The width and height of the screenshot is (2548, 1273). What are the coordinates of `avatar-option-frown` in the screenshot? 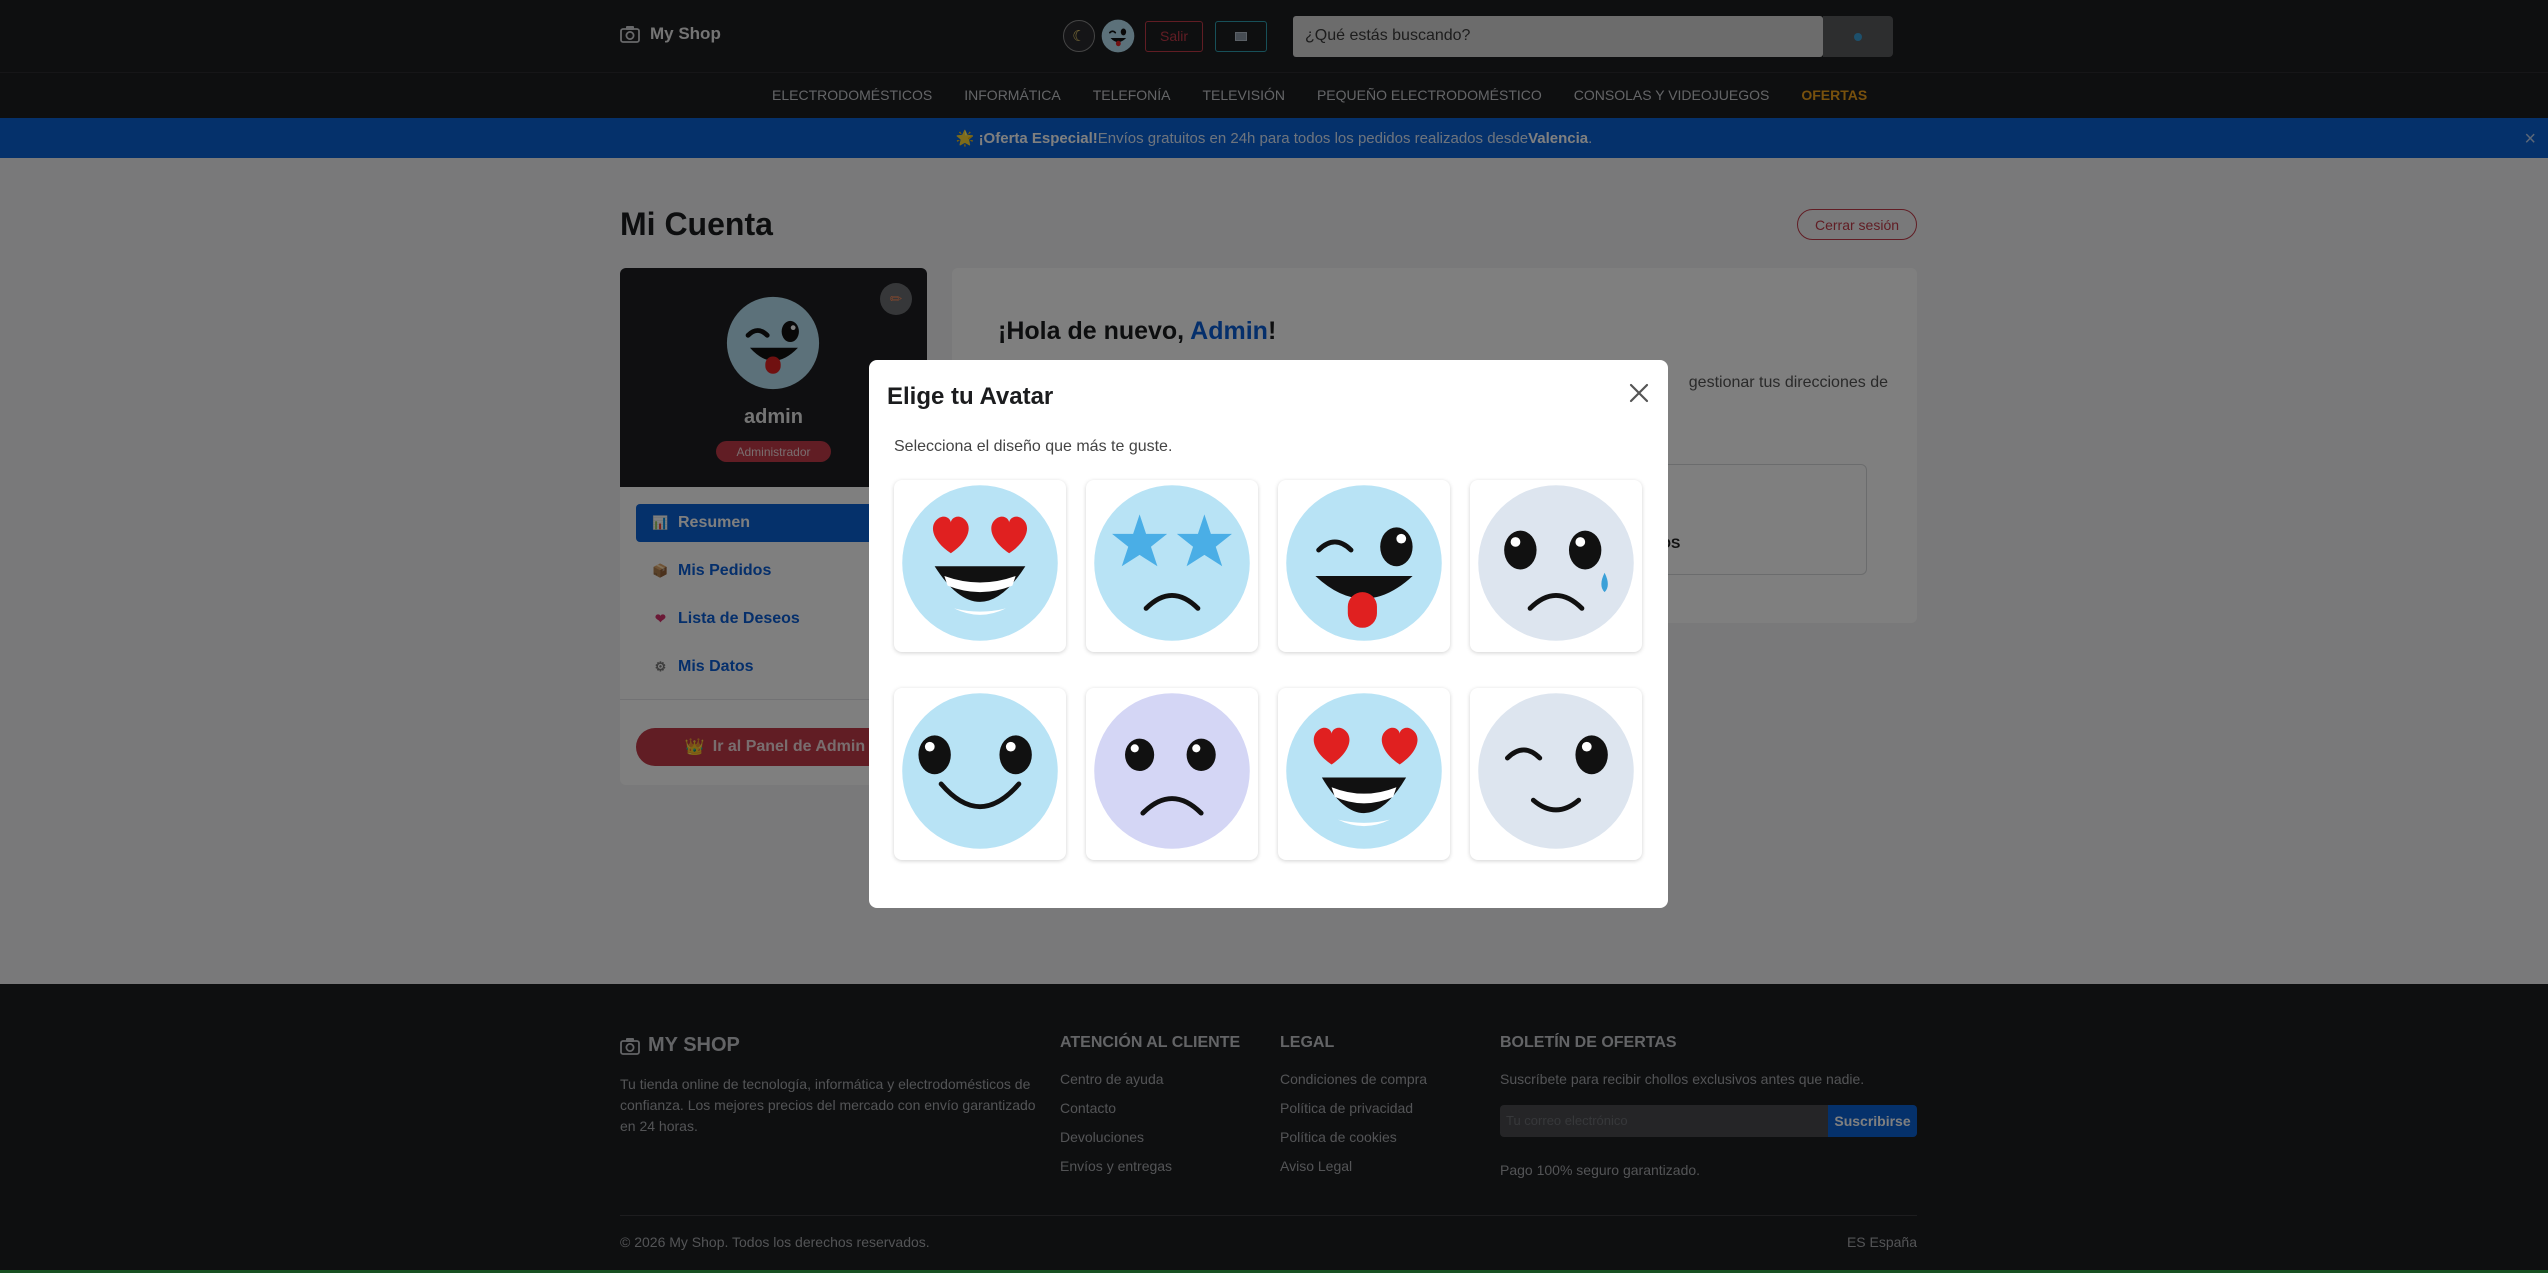 It's located at (1172, 774).